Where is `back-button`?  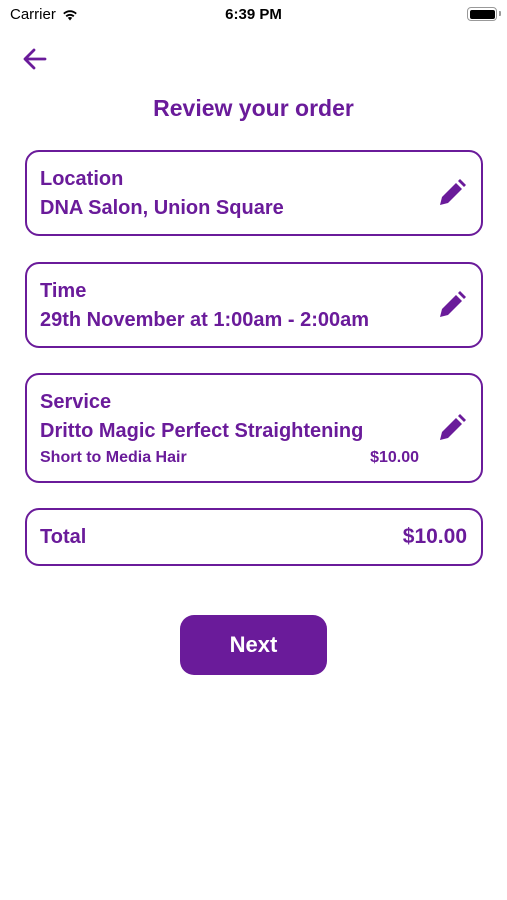
back-button is located at coordinates (35, 59).